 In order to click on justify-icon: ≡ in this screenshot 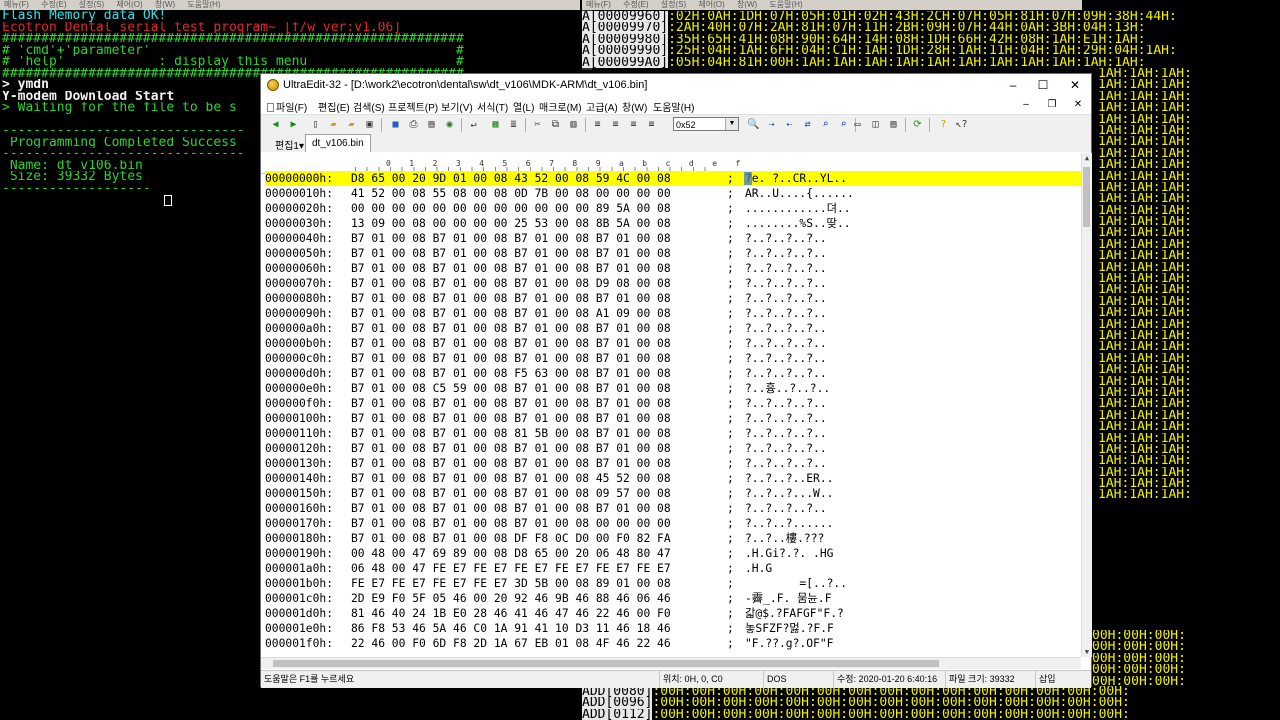, I will do `click(651, 124)`.